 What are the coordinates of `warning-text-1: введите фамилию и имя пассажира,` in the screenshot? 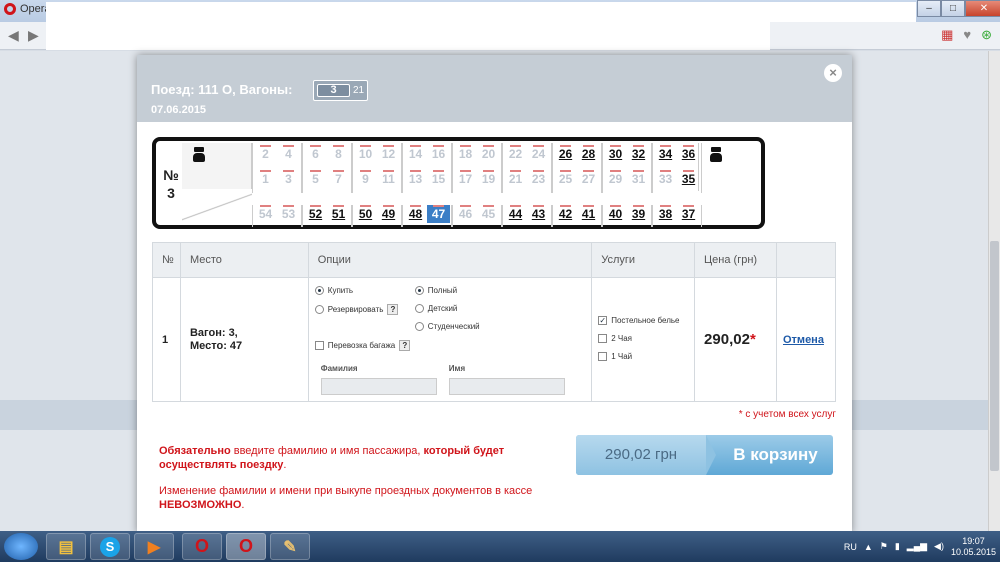 It's located at (327, 451).